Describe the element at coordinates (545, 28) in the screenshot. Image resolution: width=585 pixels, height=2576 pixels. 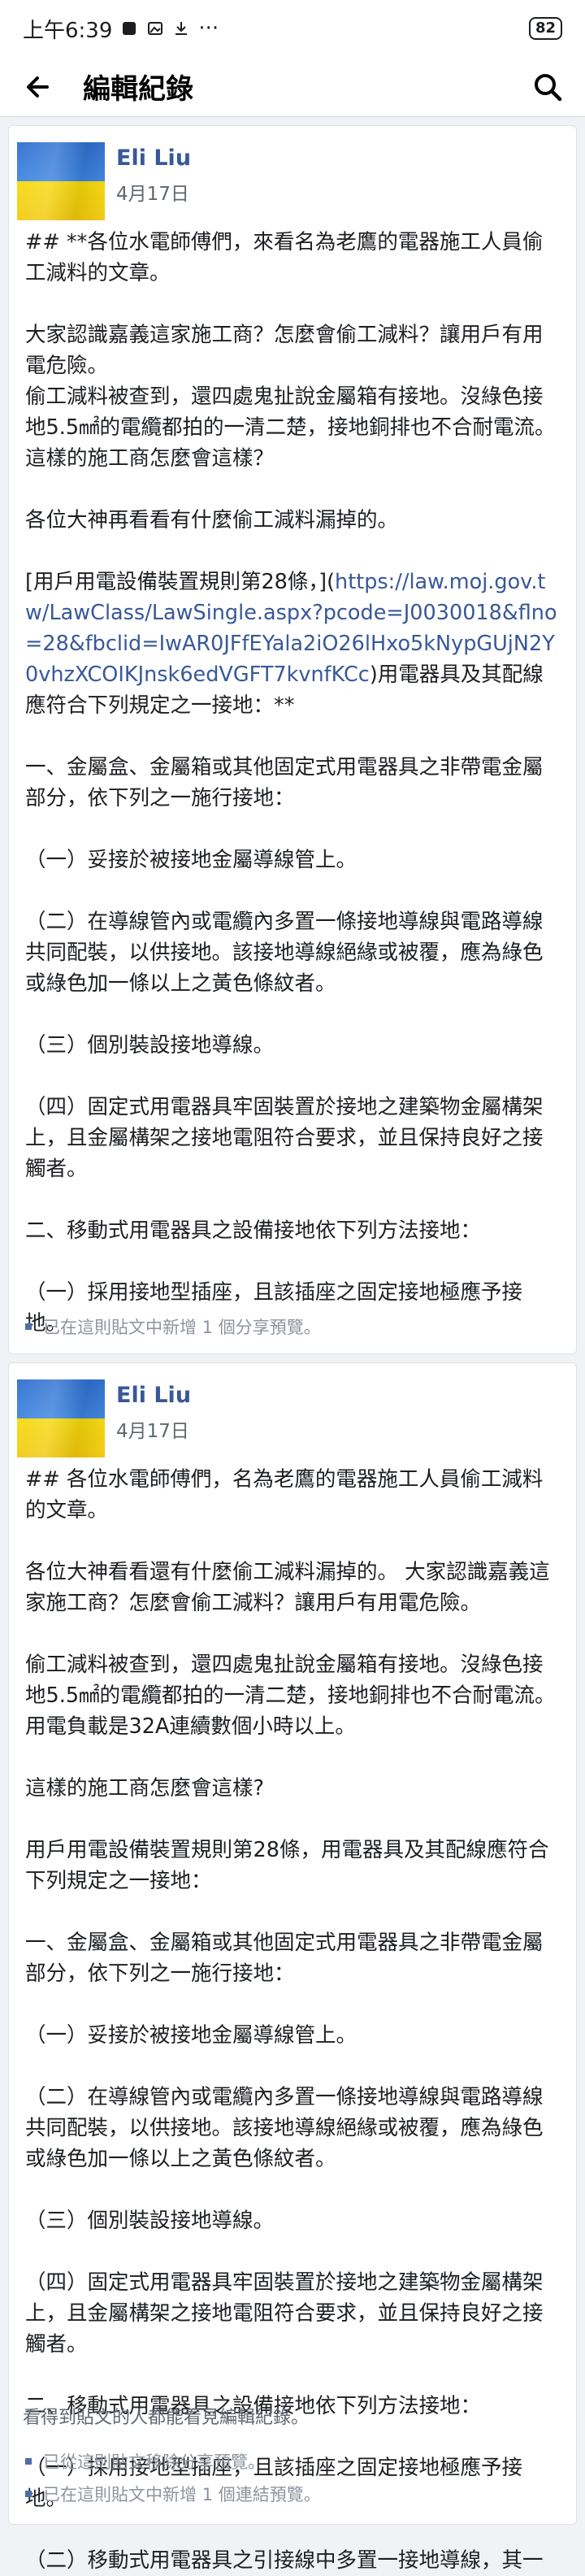
I see `battery-indicator: 82` at that location.